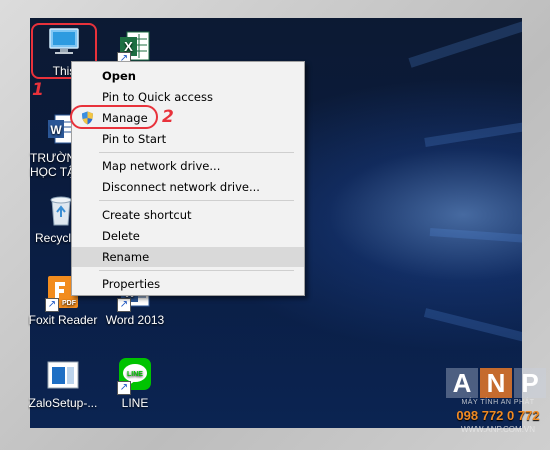 The width and height of the screenshot is (550, 450). I want to click on svg-text: LINE, so click(135, 374).